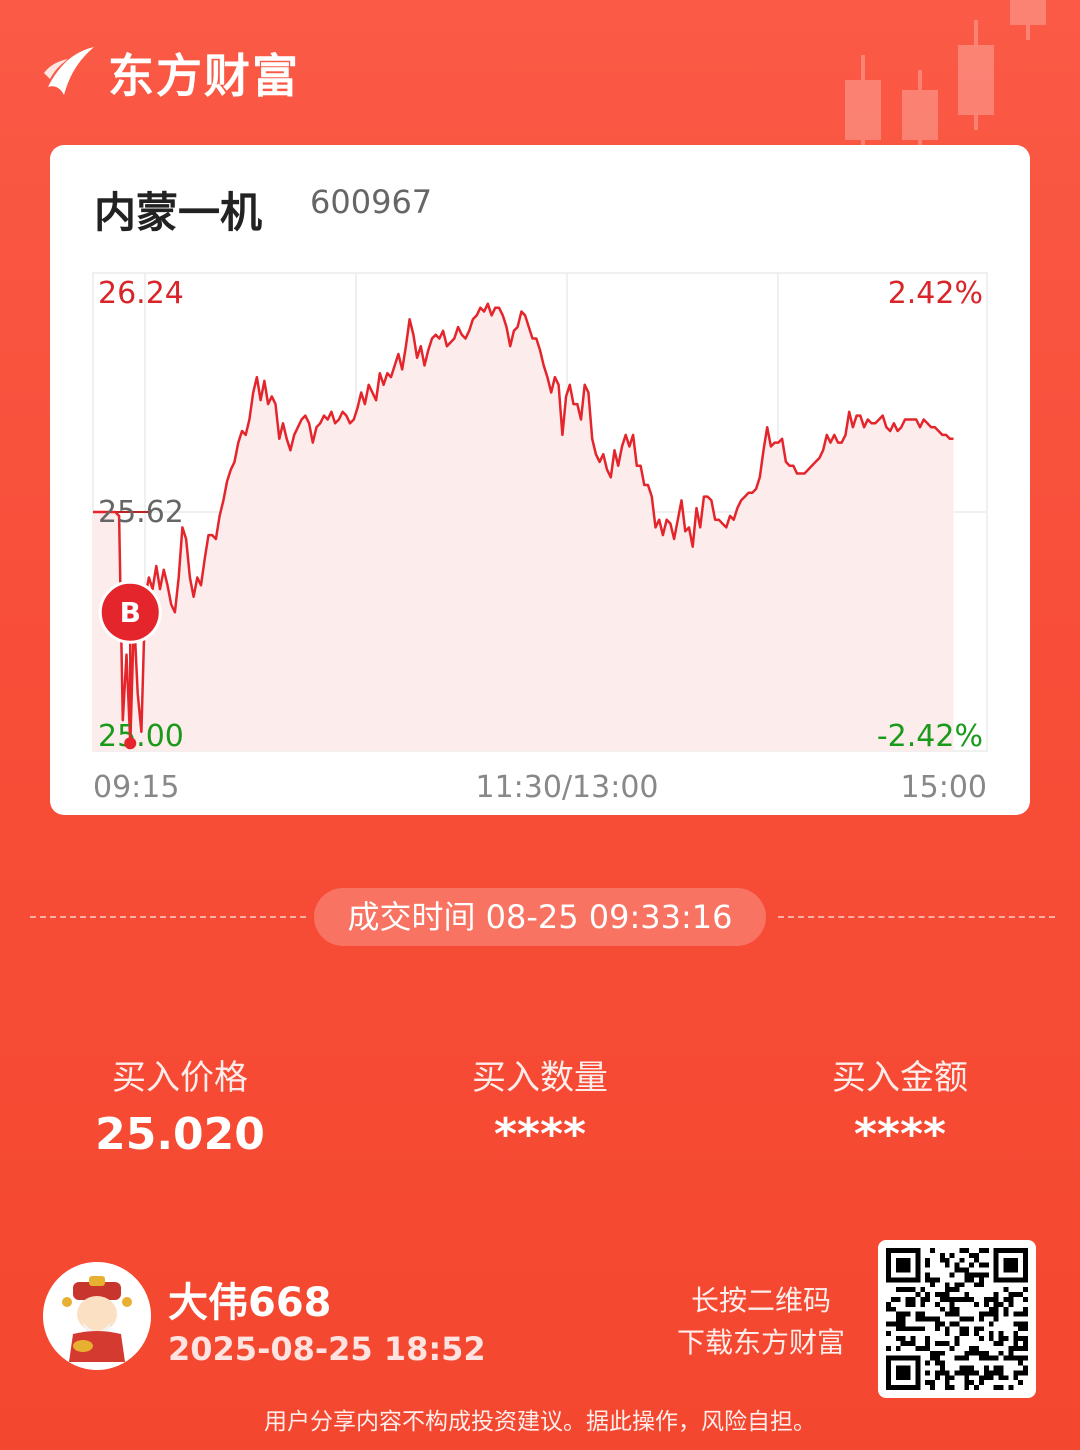 The height and width of the screenshot is (1450, 1080). I want to click on avatar-icon, so click(97, 1316).